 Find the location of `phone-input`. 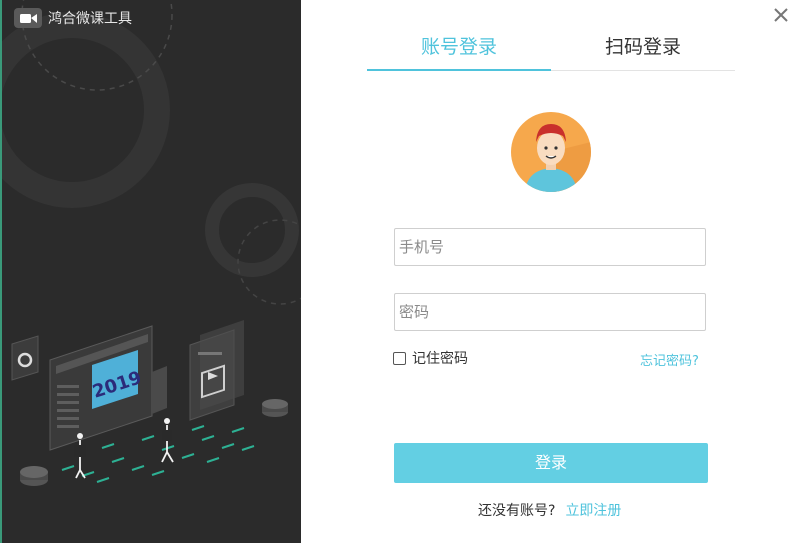

phone-input is located at coordinates (550, 247).